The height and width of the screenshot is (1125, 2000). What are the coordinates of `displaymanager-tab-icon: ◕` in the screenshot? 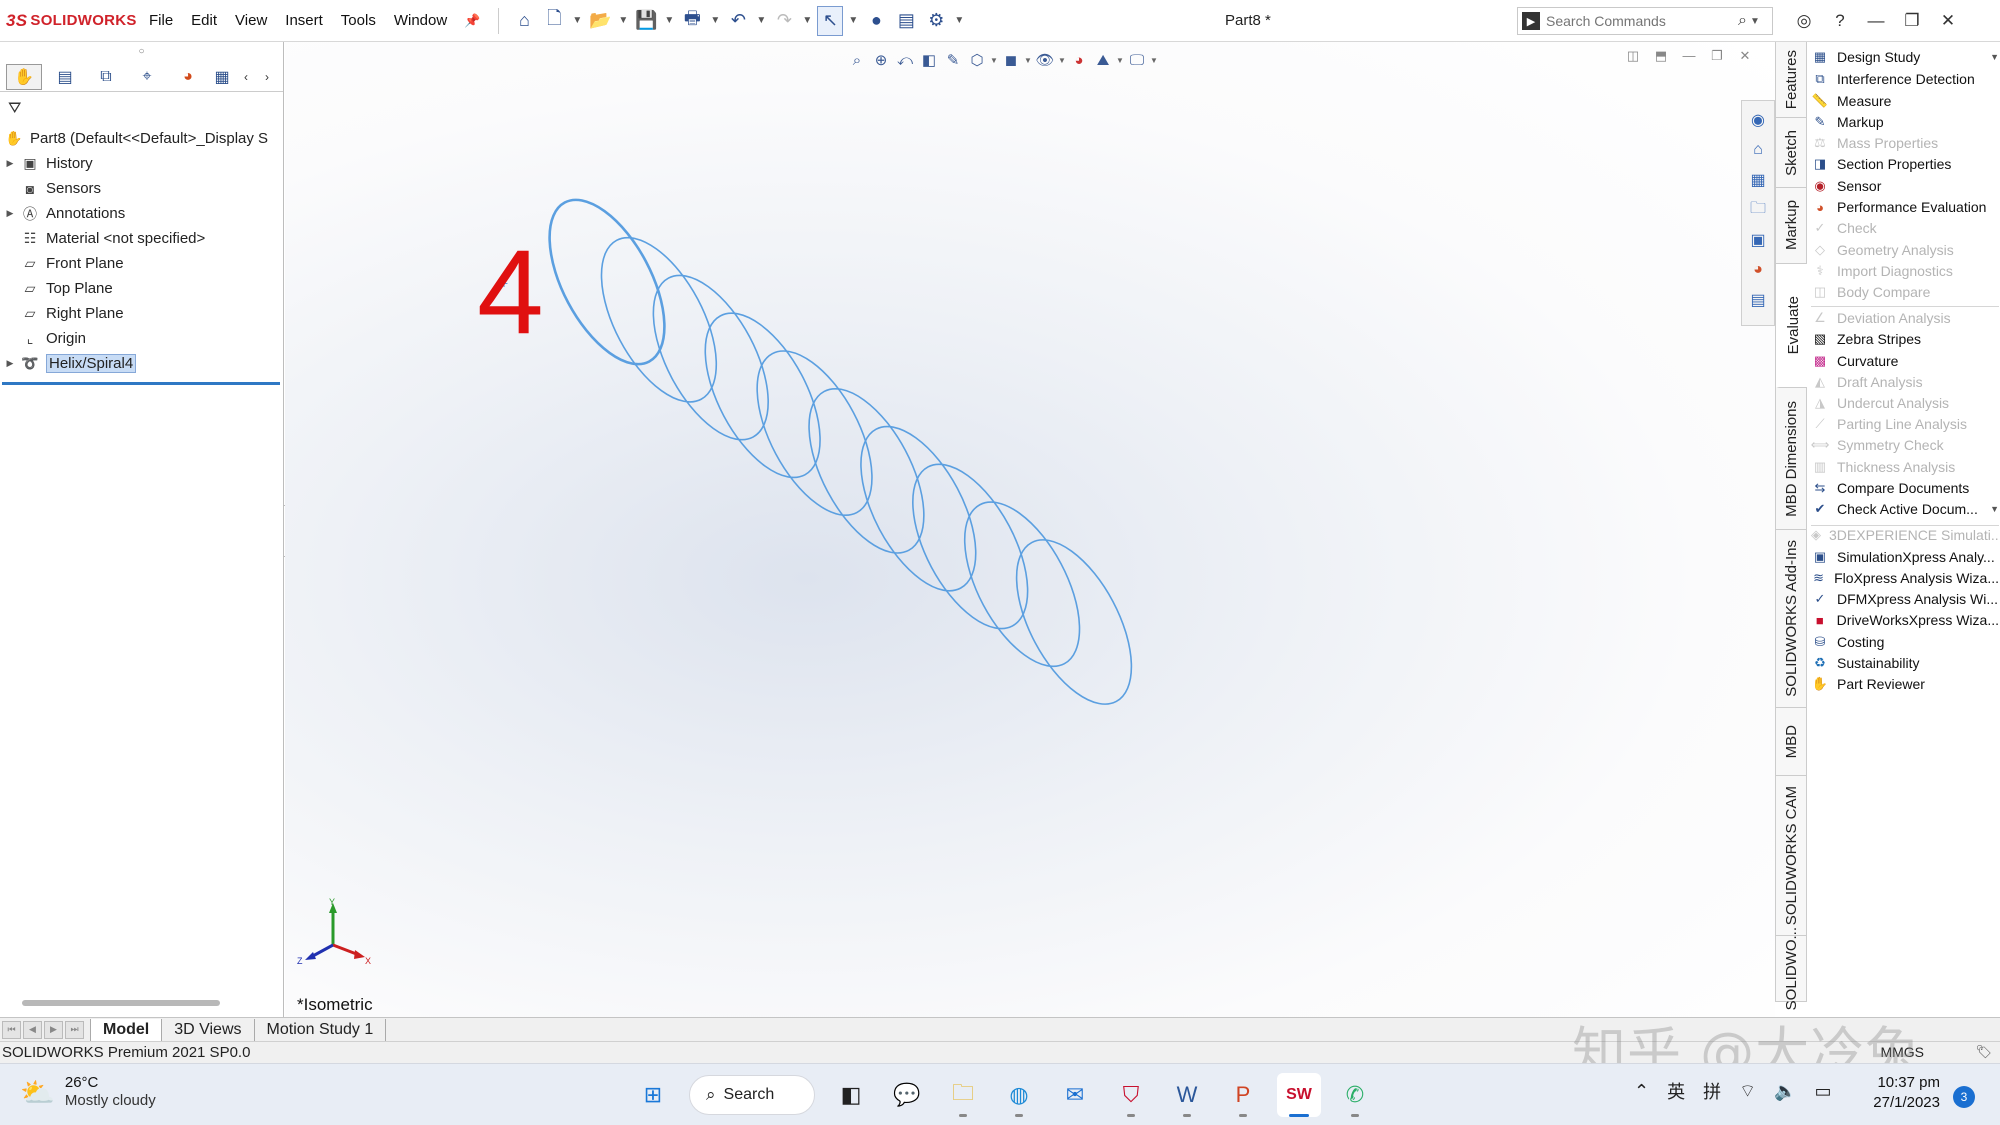 It's located at (188, 77).